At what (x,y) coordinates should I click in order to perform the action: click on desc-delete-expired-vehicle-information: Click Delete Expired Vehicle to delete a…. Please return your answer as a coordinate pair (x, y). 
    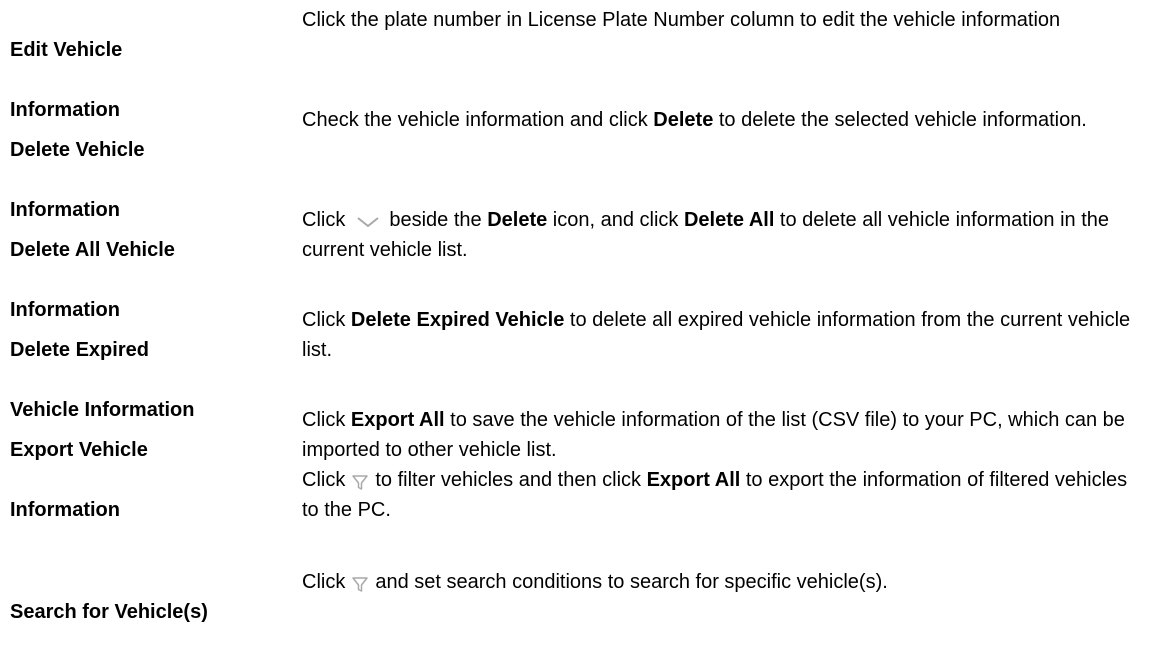
    Looking at the image, I should click on (716, 335).